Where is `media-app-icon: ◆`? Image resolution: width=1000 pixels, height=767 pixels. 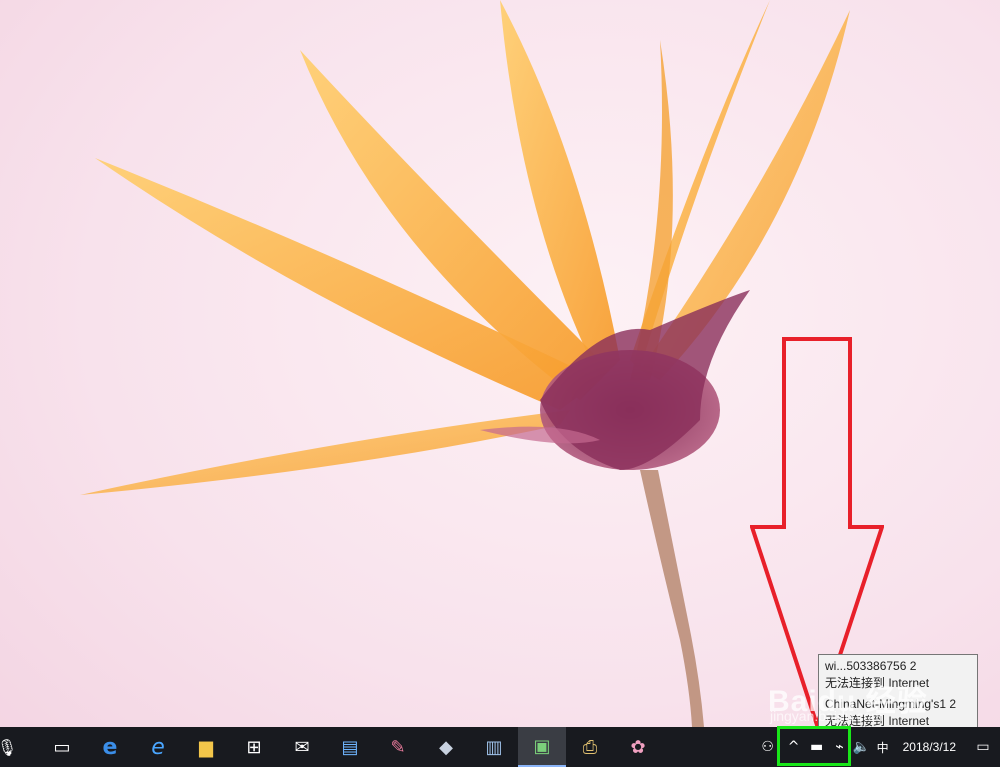
media-app-icon: ◆ is located at coordinates (446, 747).